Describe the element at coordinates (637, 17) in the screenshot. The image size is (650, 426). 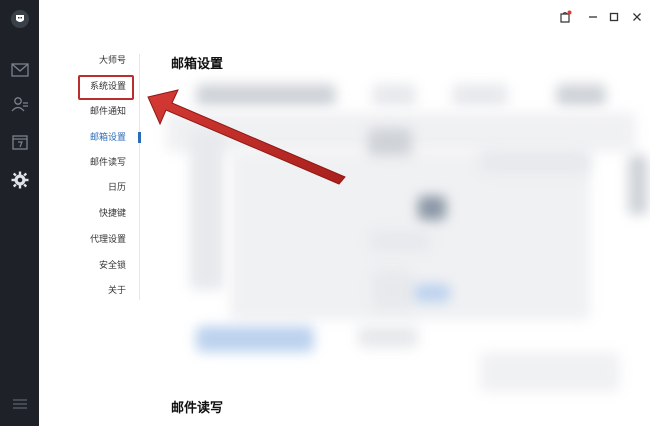
I see `close-icon` at that location.